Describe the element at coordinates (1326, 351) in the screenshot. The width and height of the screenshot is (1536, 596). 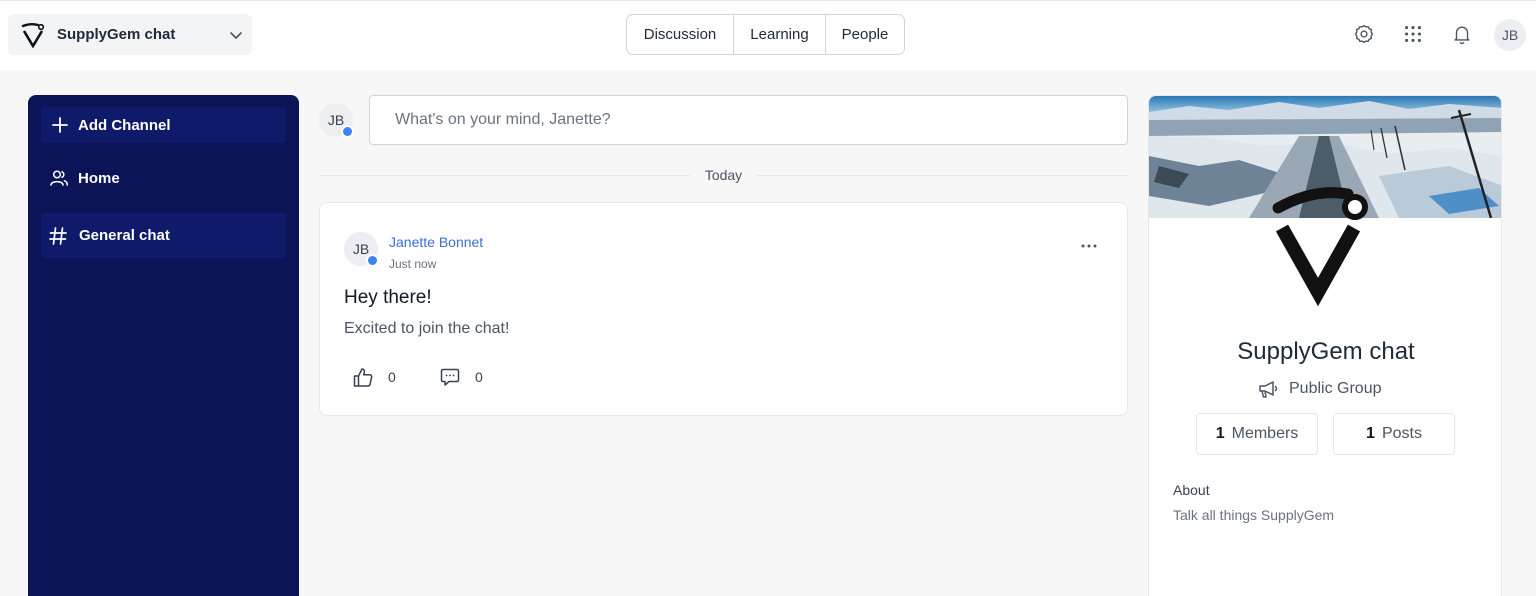
I see `group-name: SupplyGem chat` at that location.